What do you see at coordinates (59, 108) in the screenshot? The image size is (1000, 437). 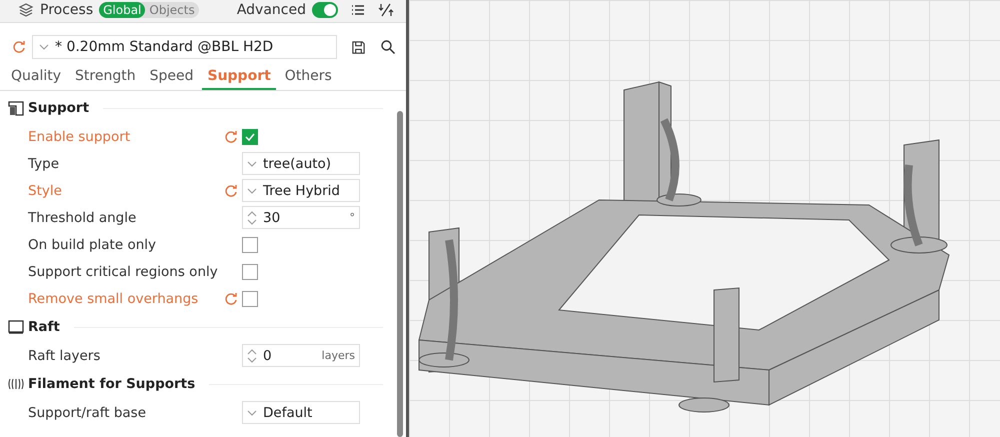 I see `section-title: Support` at bounding box center [59, 108].